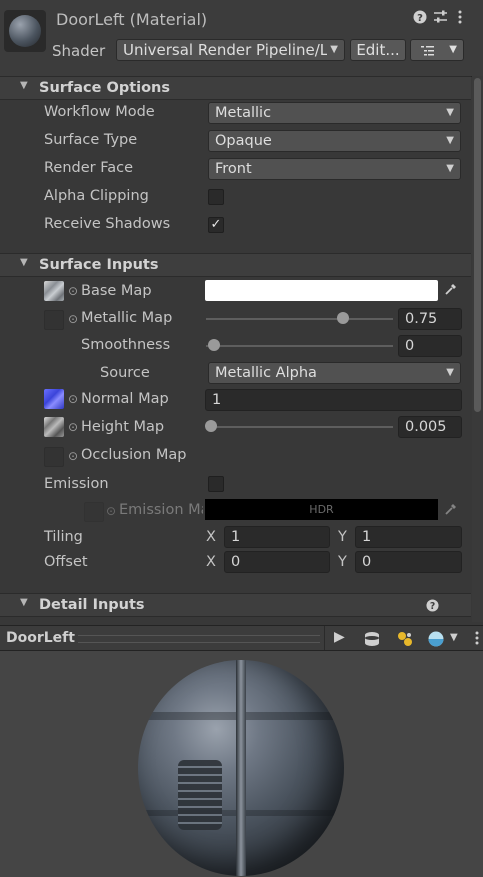  I want to click on toolbar-divider, so click(324, 638).